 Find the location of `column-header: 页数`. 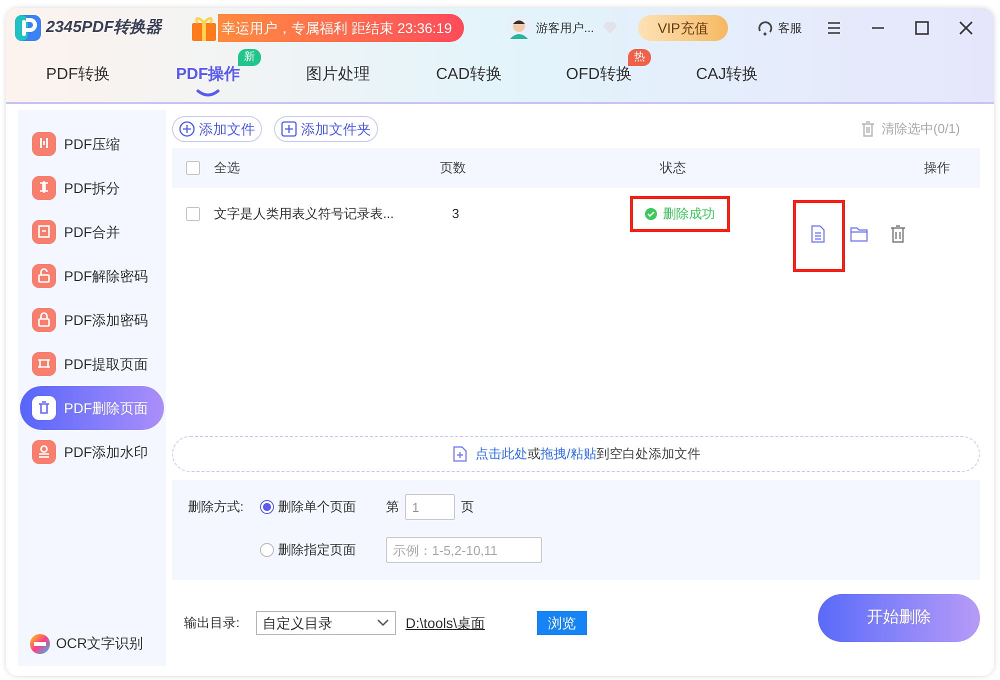

column-header: 页数 is located at coordinates (453, 168).